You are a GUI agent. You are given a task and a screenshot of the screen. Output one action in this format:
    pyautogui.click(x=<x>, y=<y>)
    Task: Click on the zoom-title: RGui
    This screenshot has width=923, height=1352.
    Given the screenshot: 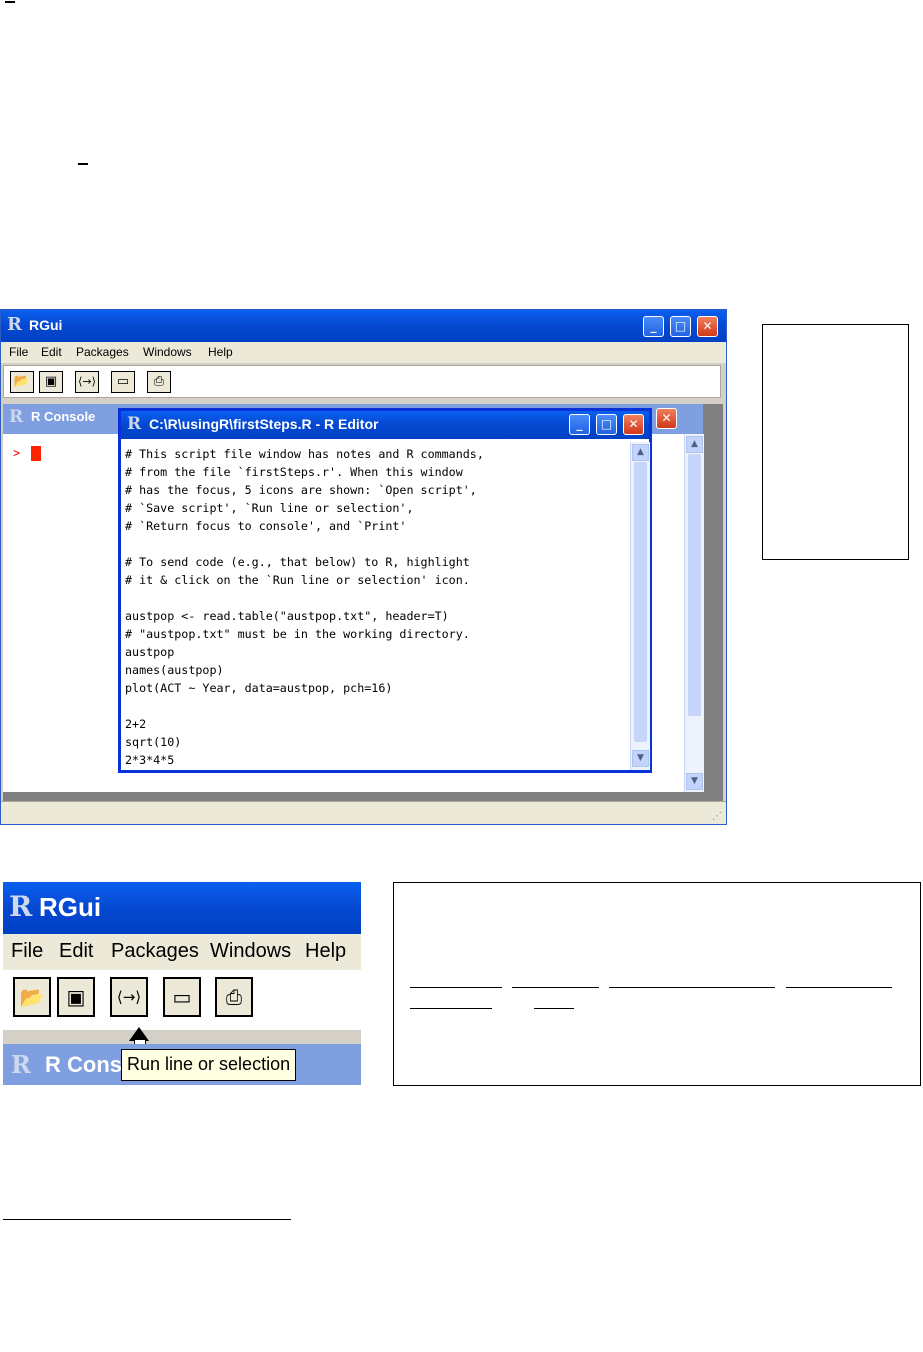 What is the action you would take?
    pyautogui.click(x=70, y=907)
    